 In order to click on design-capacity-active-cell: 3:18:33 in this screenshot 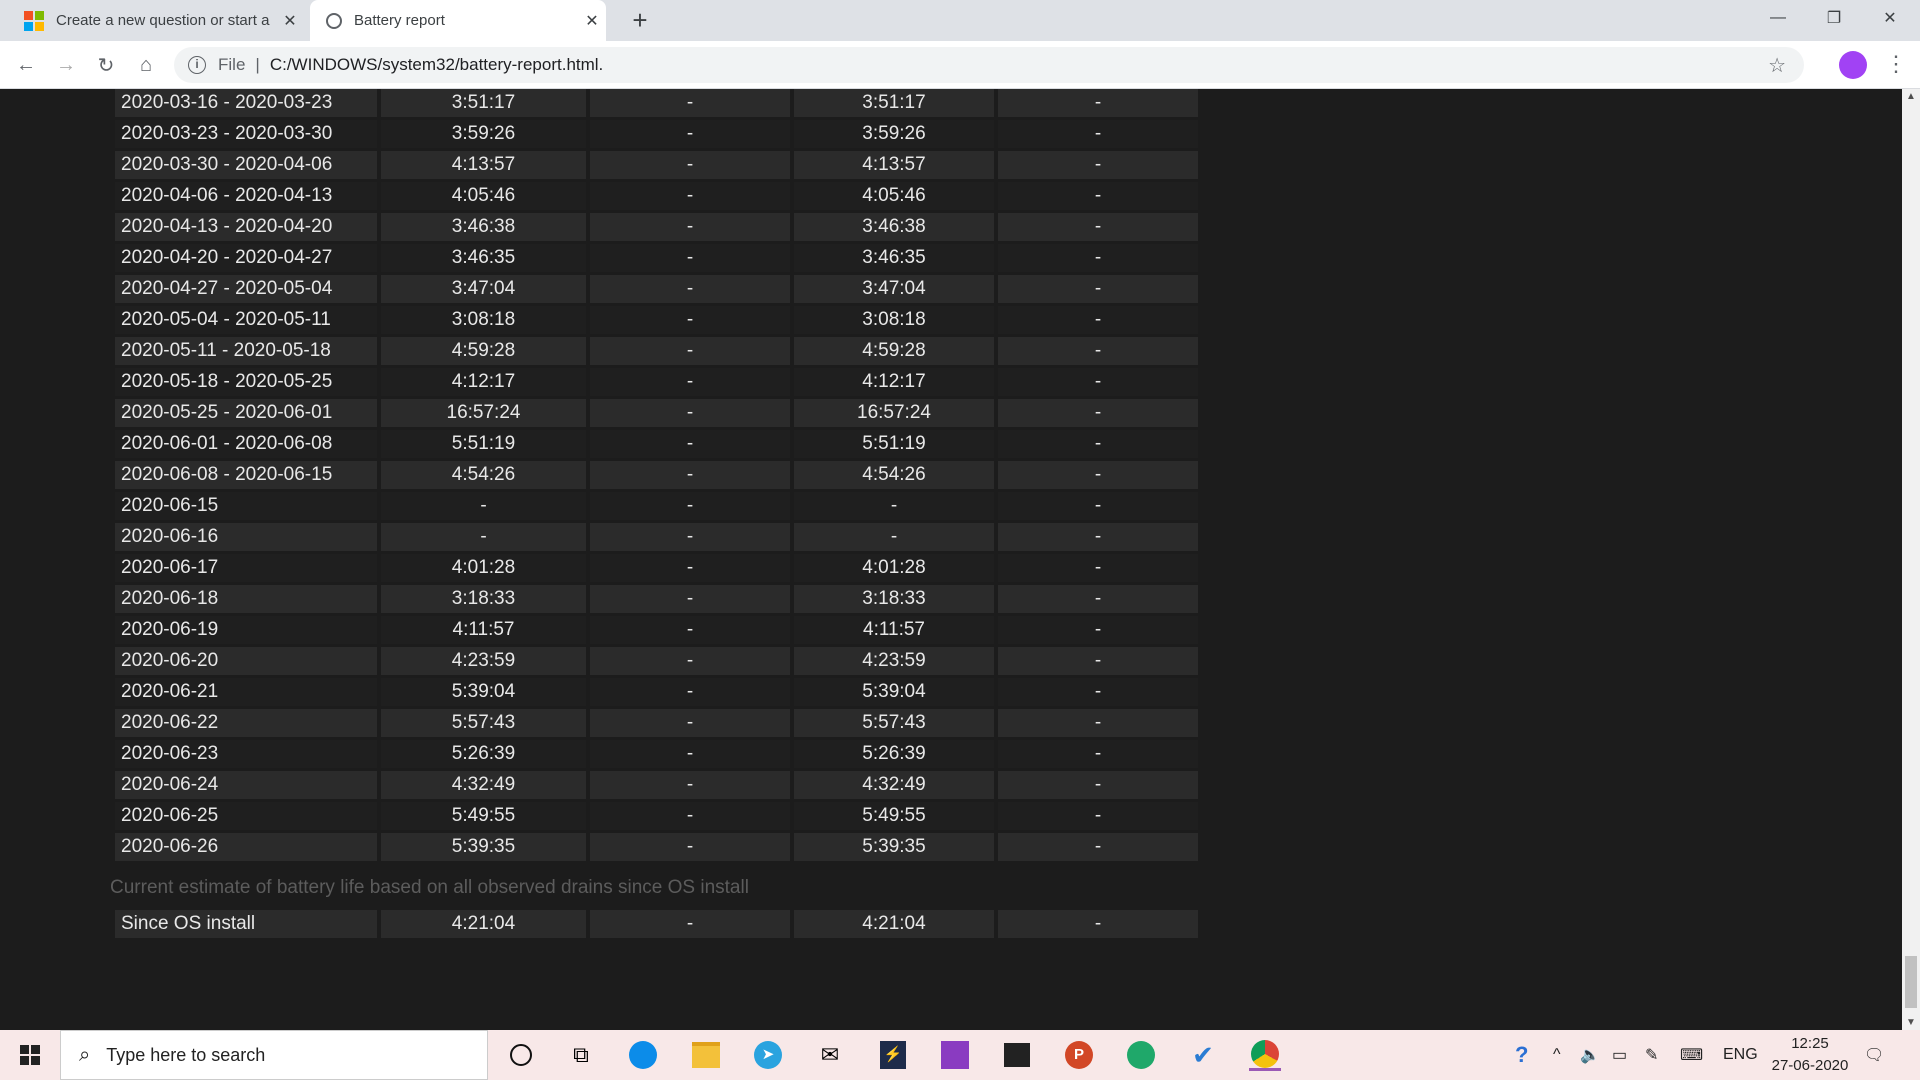, I will do `click(894, 599)`.